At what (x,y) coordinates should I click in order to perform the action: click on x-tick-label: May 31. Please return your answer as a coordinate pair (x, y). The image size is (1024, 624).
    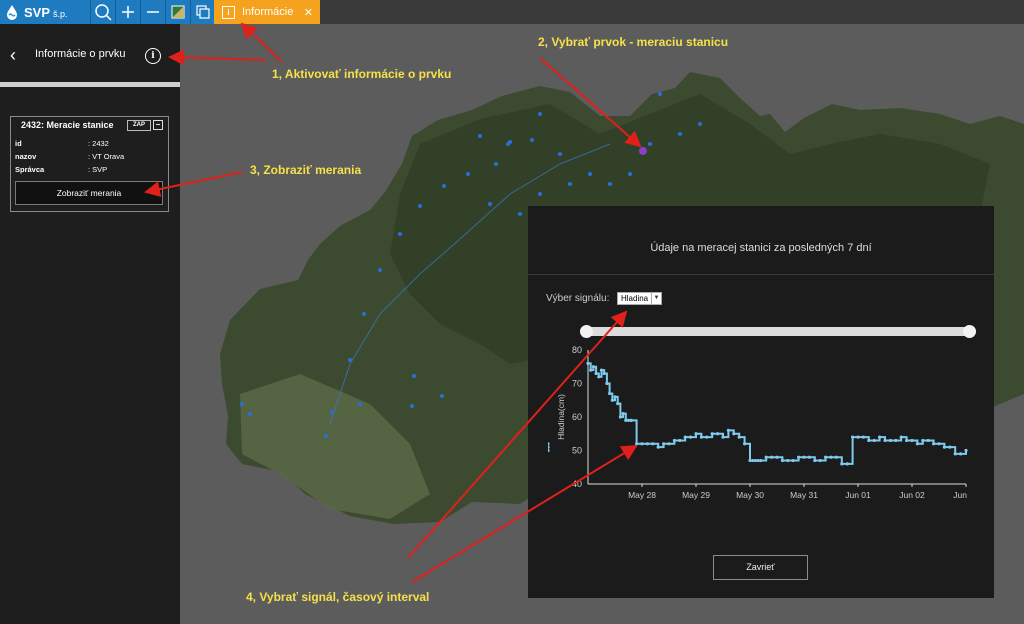
    Looking at the image, I should click on (804, 495).